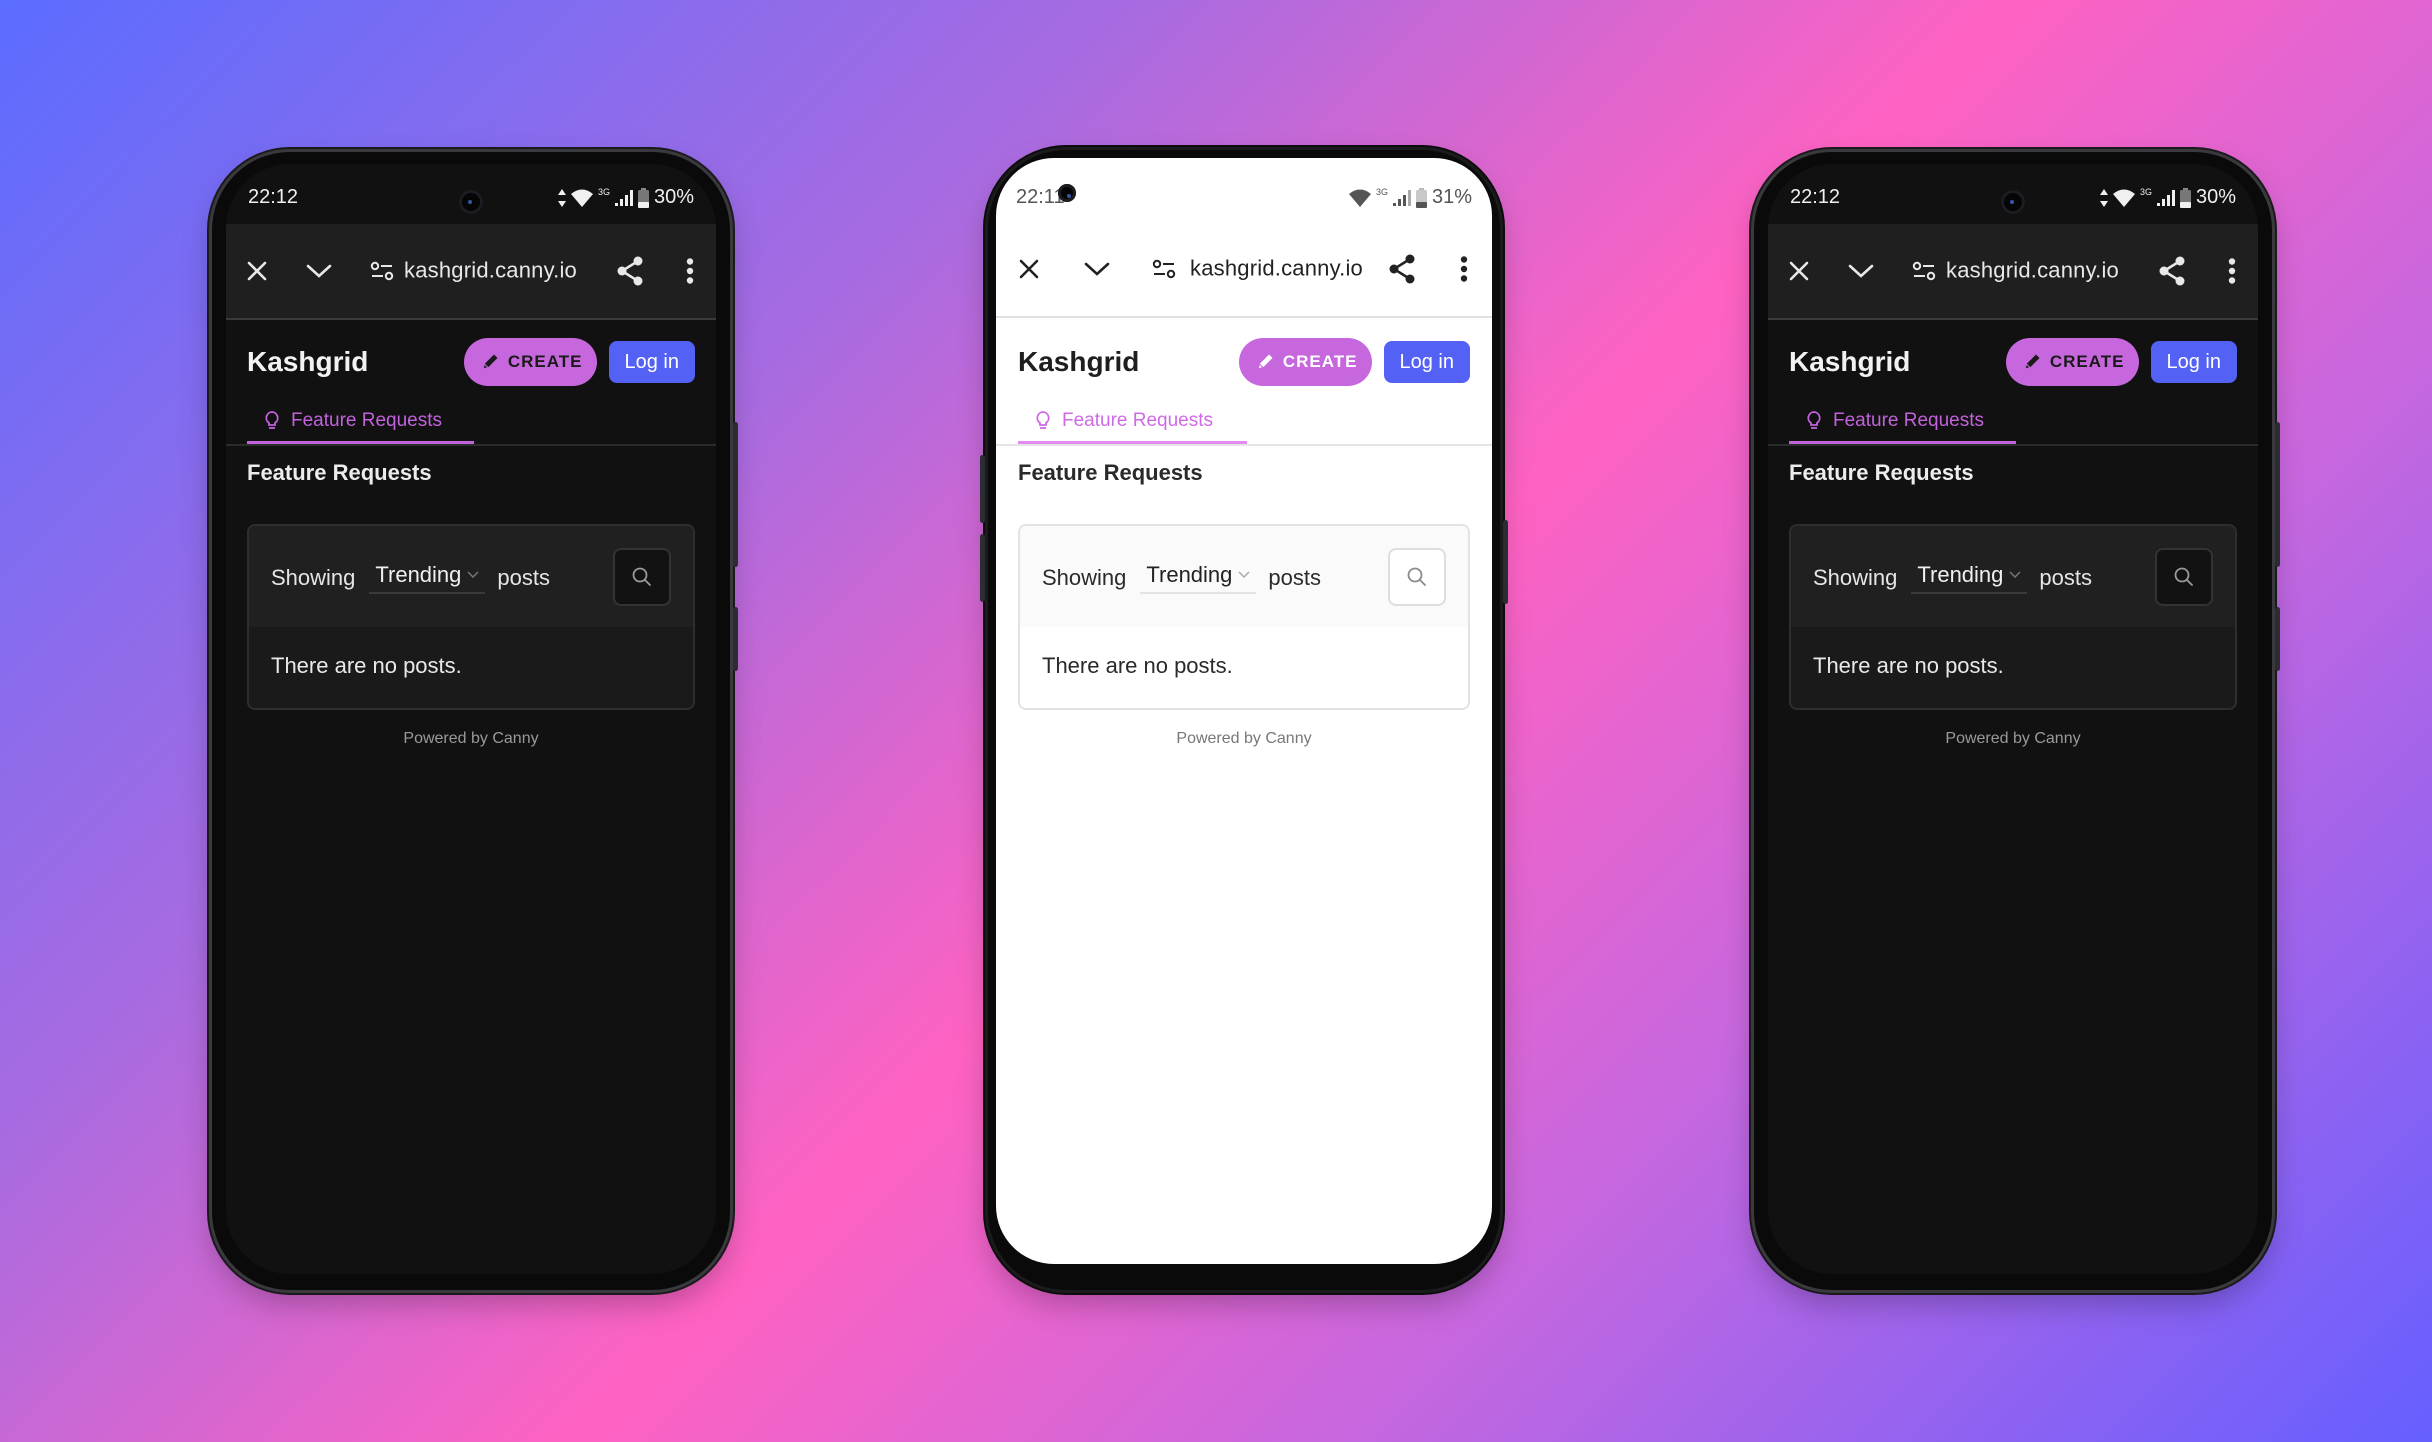 This screenshot has width=2432, height=1442. I want to click on empty-state-message: There are no posts., so click(1908, 665).